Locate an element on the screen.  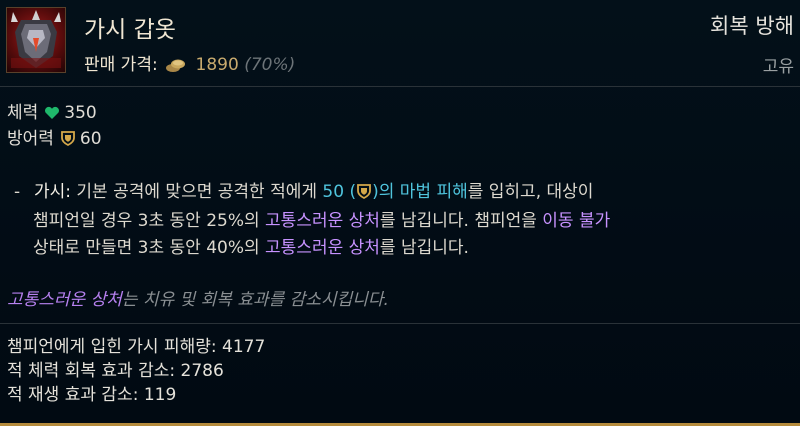
stat-label: 방어력 is located at coordinates (30, 139).